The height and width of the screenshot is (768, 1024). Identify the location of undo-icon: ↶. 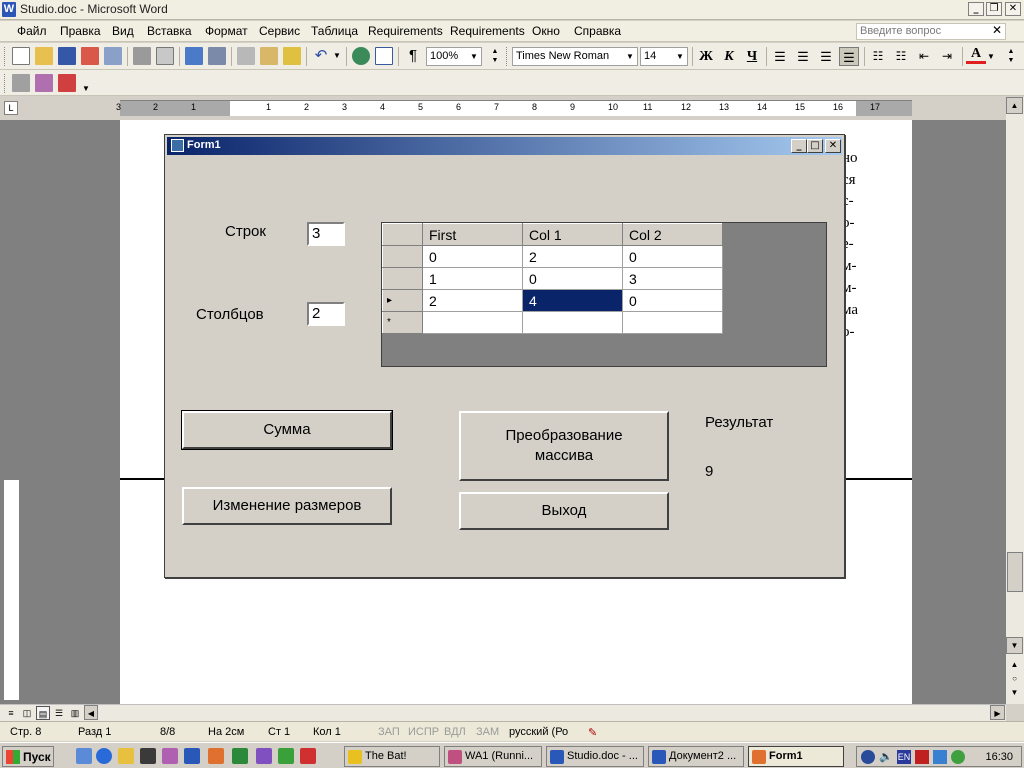
(321, 56).